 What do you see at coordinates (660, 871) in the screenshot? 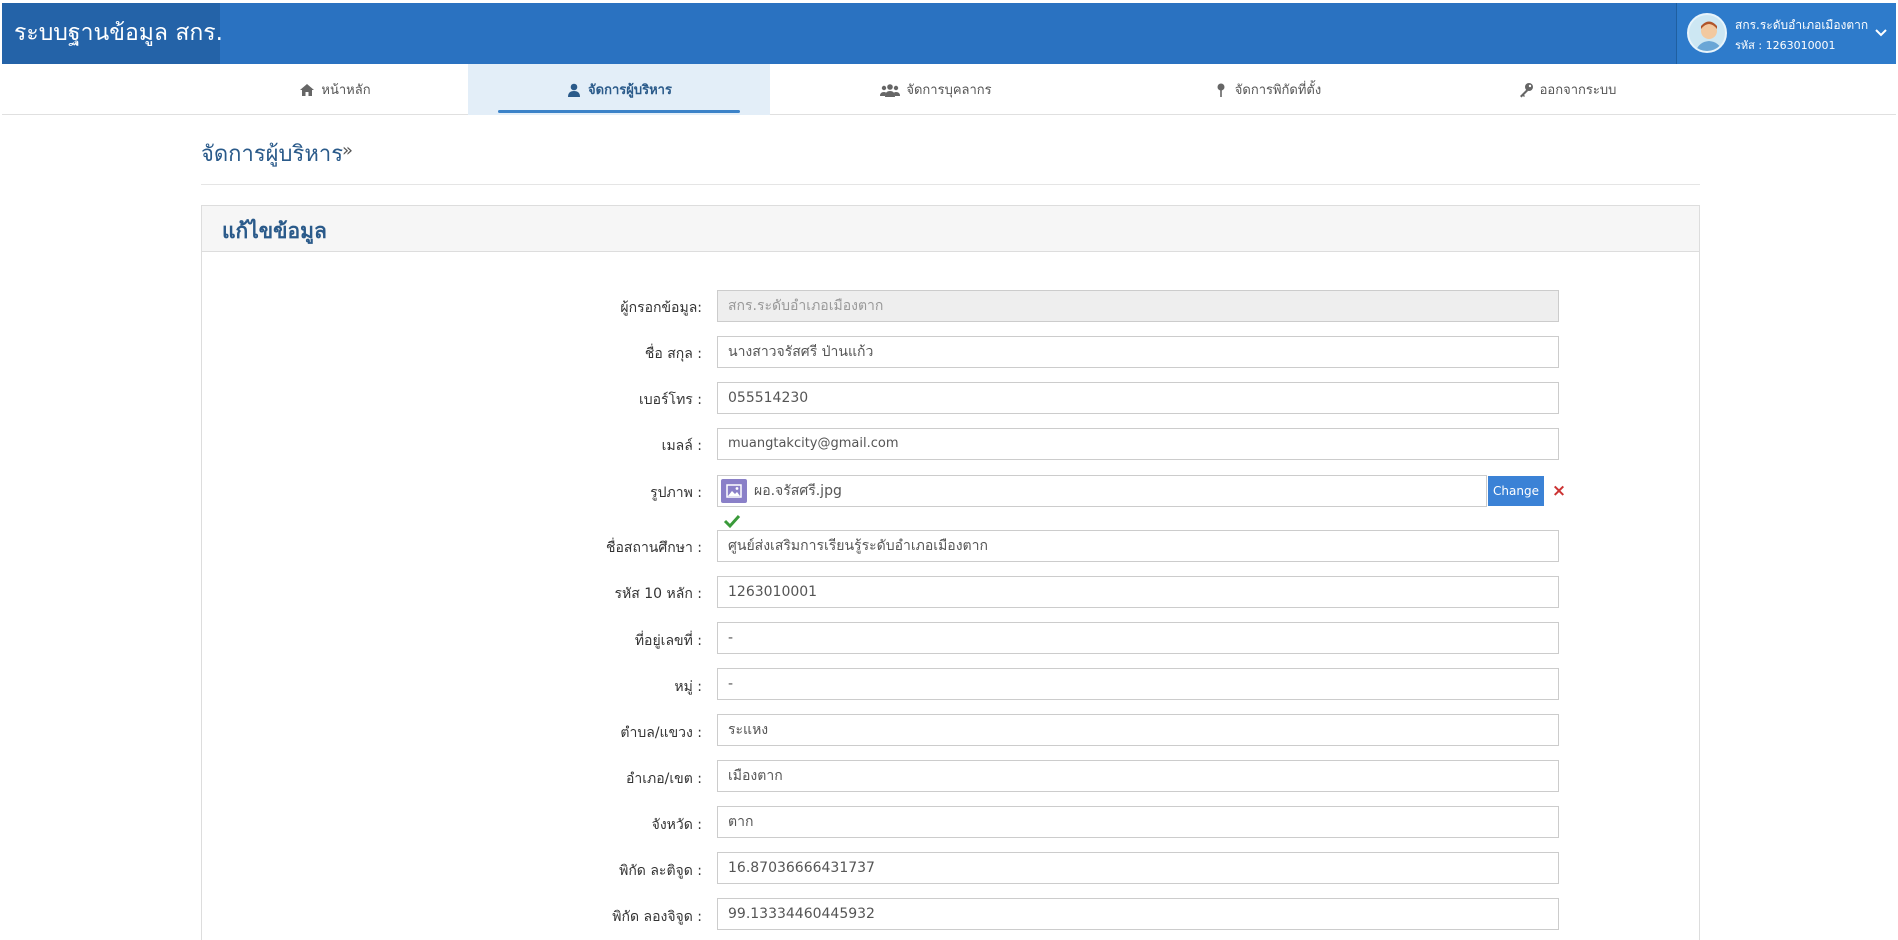
I see `lat-label: พิกัด ละติจูด :` at bounding box center [660, 871].